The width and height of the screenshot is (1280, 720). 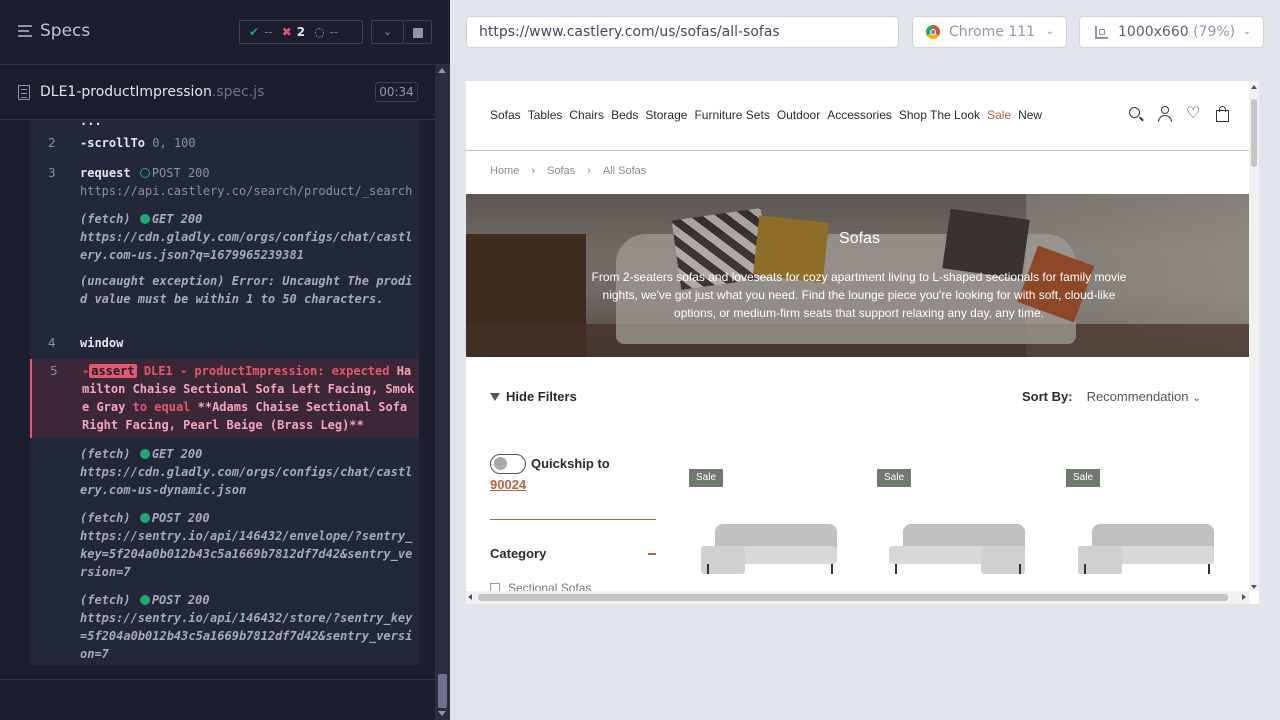 What do you see at coordinates (495, 397) in the screenshot?
I see `filter-icon` at bounding box center [495, 397].